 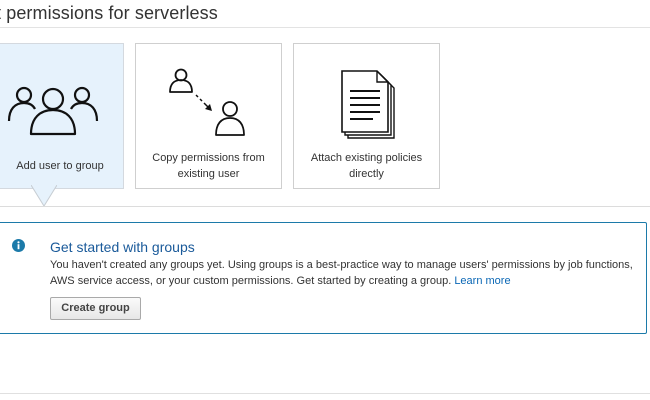 What do you see at coordinates (44, 196) in the screenshot?
I see `selection-pointer-icon` at bounding box center [44, 196].